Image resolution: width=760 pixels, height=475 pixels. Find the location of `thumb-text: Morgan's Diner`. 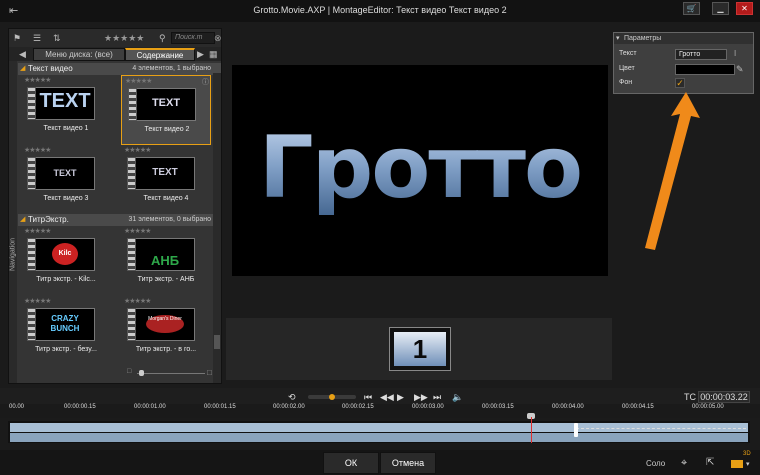

thumb-text: Morgan's Diner is located at coordinates (165, 324).